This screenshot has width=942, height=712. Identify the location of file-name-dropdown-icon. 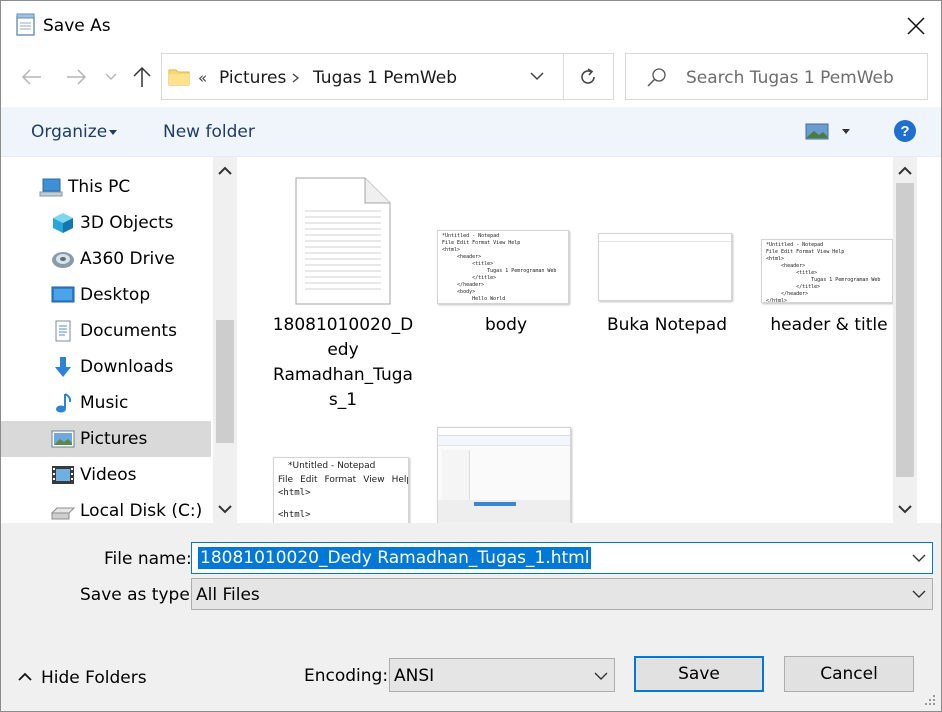
(919, 558).